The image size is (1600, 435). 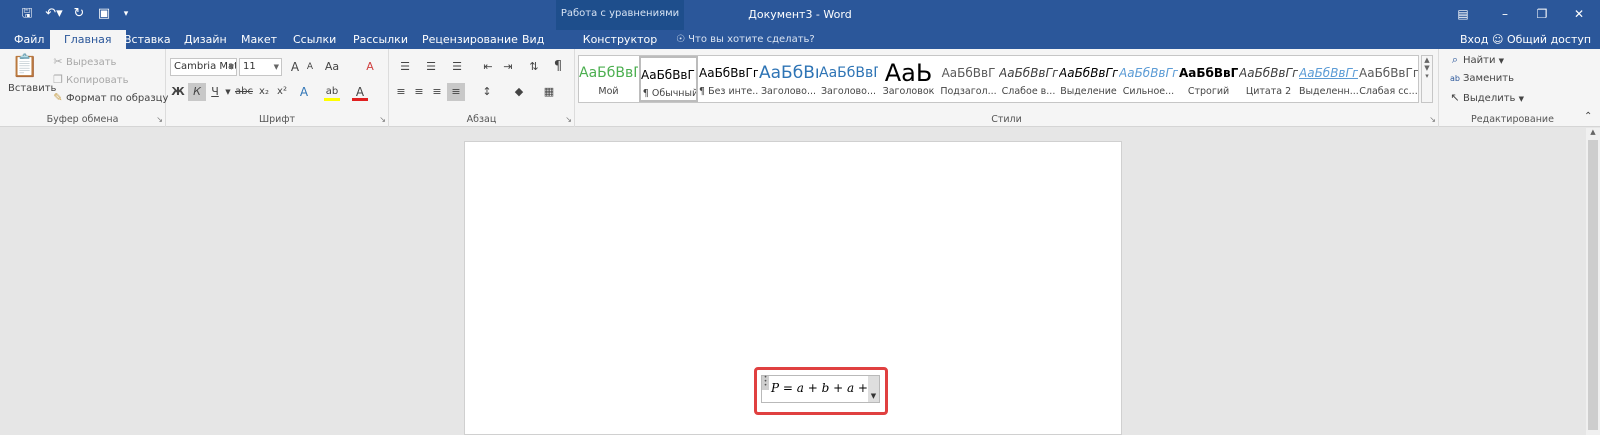 I want to click on vertical-scrollbar: ▲, so click(x=1593, y=281).